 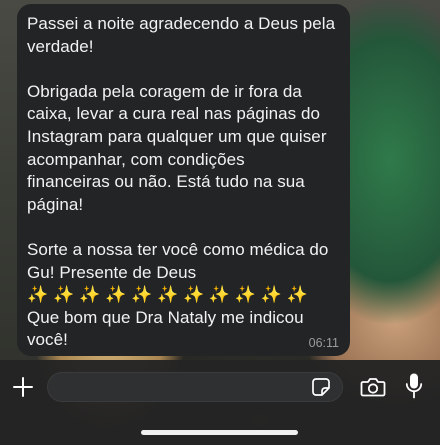 What do you see at coordinates (323, 343) in the screenshot?
I see `message-timestamp: 06:11` at bounding box center [323, 343].